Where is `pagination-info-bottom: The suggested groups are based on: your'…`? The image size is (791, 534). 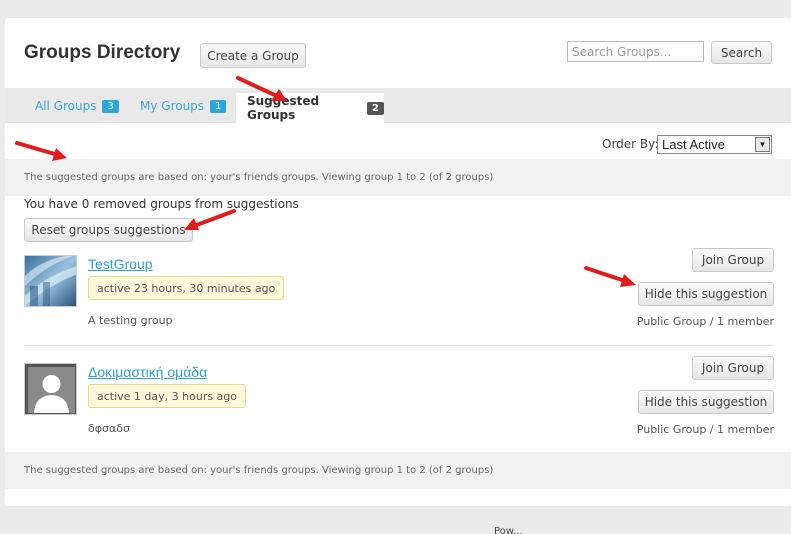 pagination-info-bottom: The suggested groups are based on: your'… is located at coordinates (398, 470).